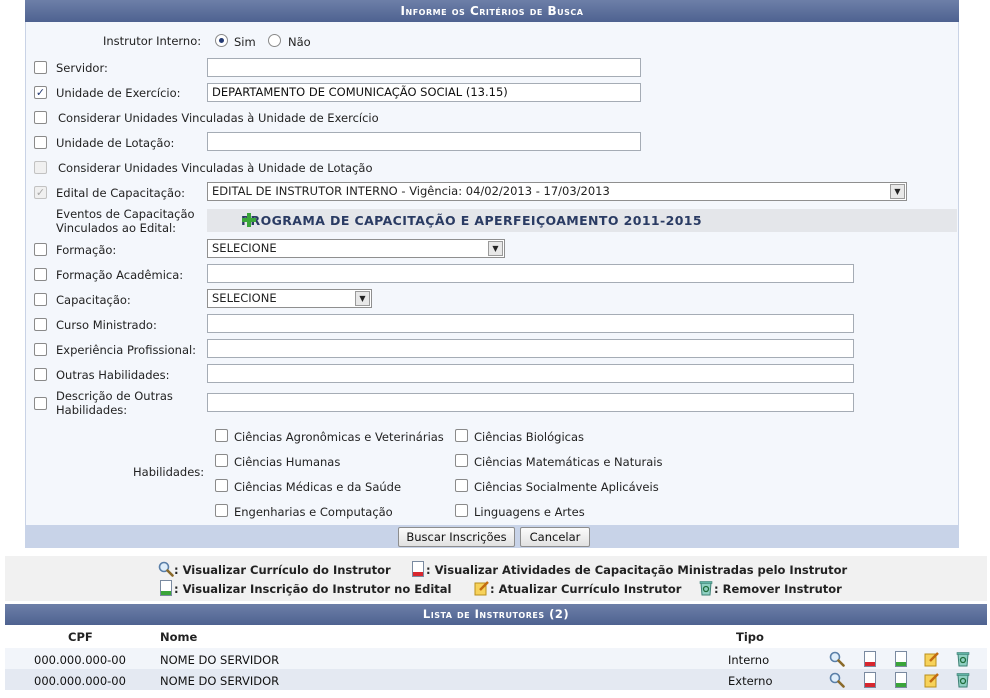 The height and width of the screenshot is (698, 990). What do you see at coordinates (530, 323) in the screenshot?
I see `curso-ministrado-input` at bounding box center [530, 323].